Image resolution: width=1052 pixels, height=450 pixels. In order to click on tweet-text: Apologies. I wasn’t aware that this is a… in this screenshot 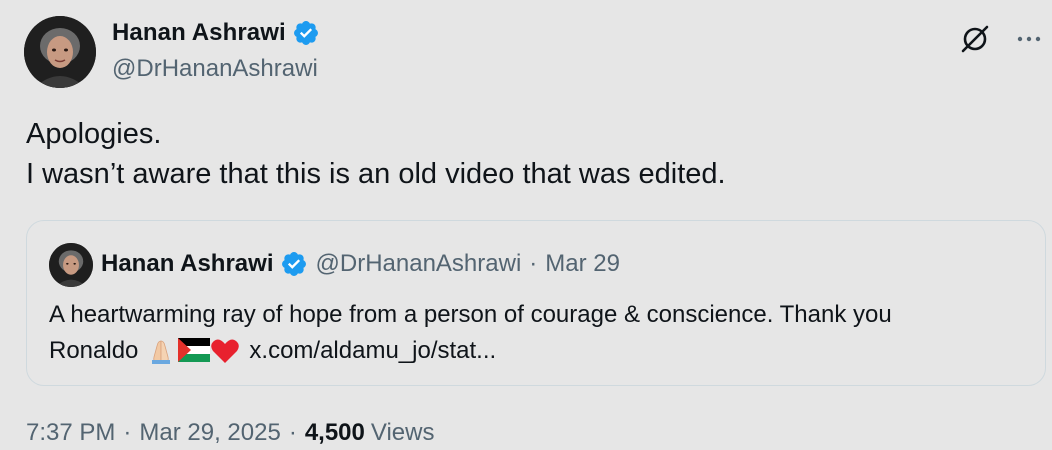, I will do `click(376, 154)`.